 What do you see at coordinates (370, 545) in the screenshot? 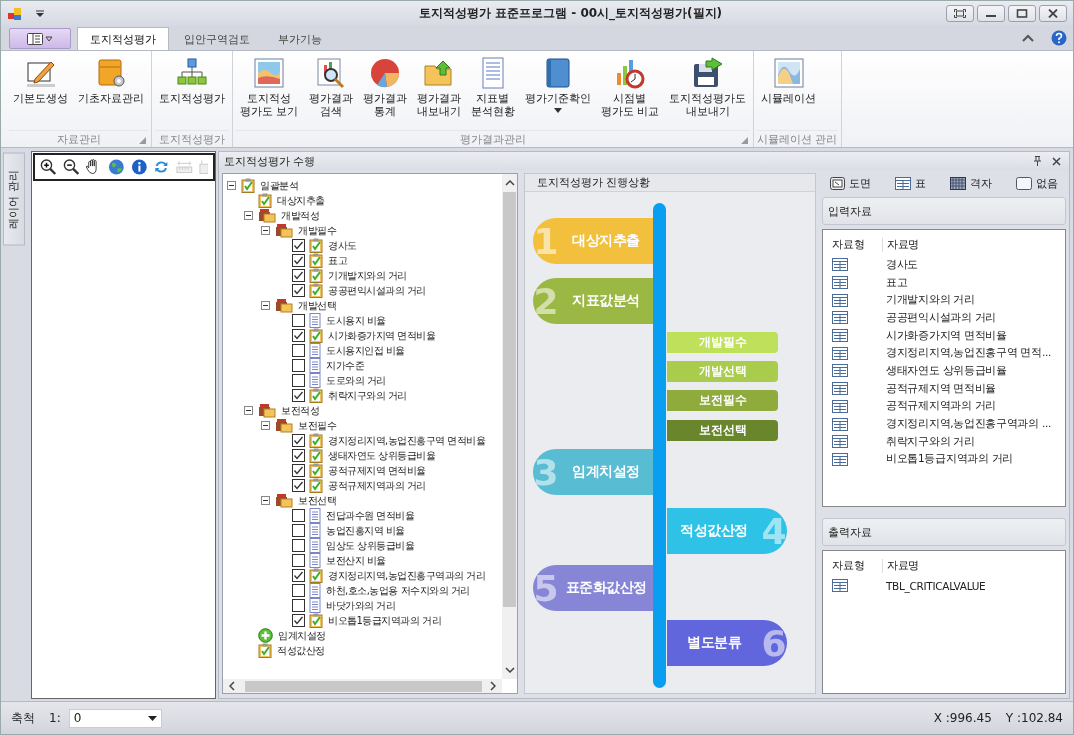
I see `tree-item: 임상도 상위등급비율` at bounding box center [370, 545].